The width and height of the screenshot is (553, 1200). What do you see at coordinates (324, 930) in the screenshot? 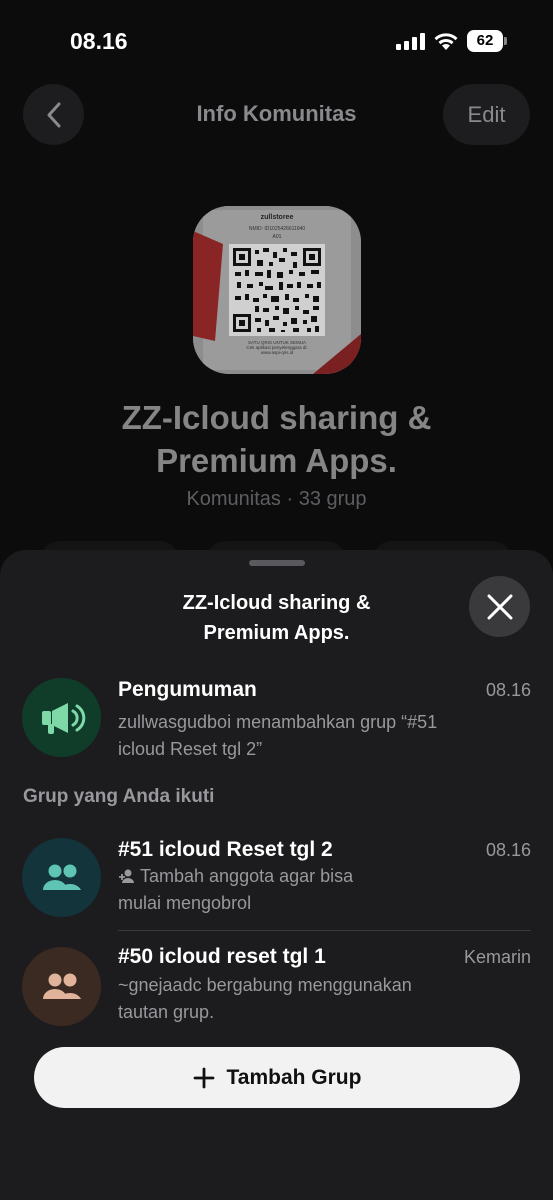
I see `divider` at bounding box center [324, 930].